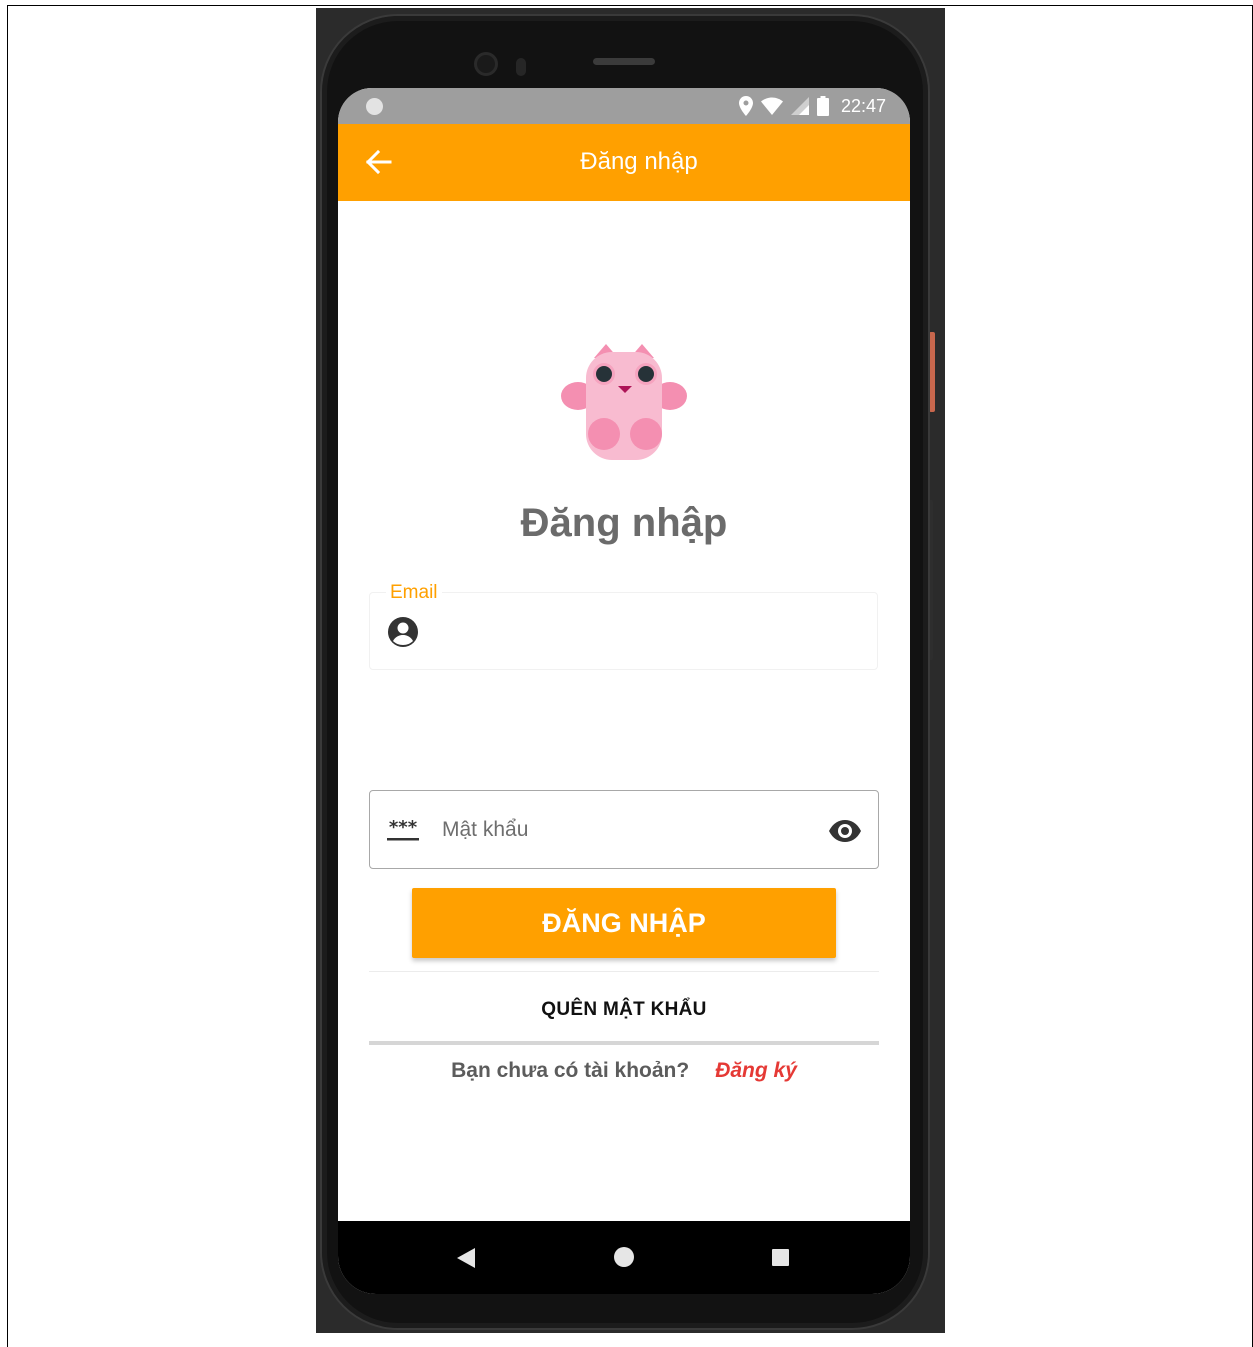  What do you see at coordinates (863, 105) in the screenshot?
I see `status-time: 22:47` at bounding box center [863, 105].